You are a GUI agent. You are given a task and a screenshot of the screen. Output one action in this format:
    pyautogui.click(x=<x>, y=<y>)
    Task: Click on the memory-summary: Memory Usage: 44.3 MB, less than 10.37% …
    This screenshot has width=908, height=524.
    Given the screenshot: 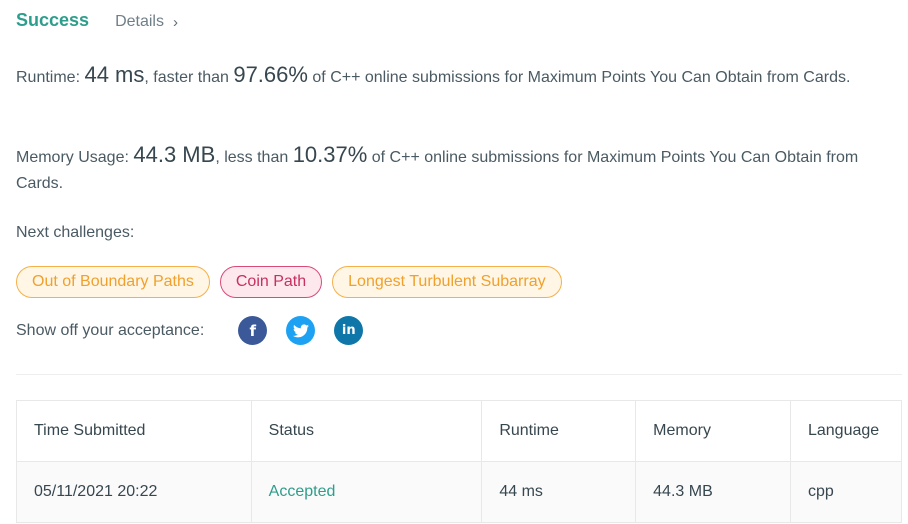 What is the action you would take?
    pyautogui.click(x=456, y=169)
    